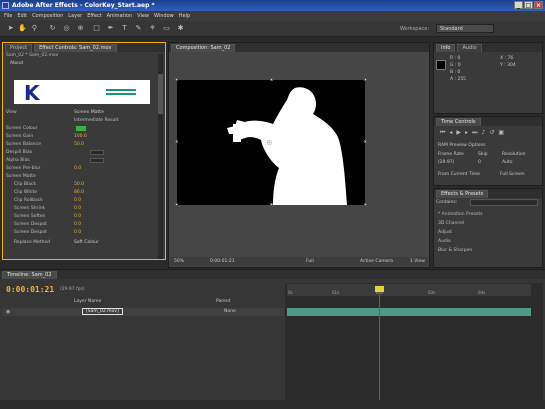  I want to click on param-screen-shrink-value: 0.0, so click(77, 209).